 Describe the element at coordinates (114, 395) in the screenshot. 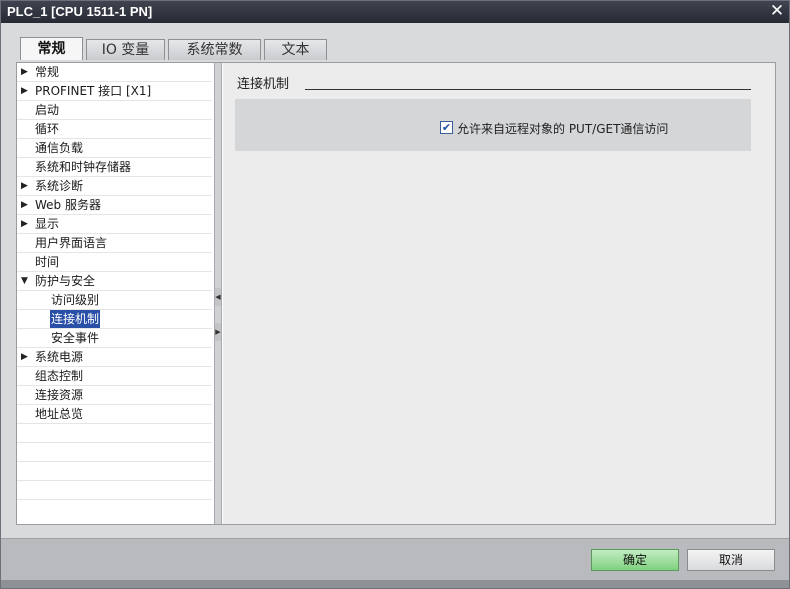

I see `tree-item-connection-resources: 连接资源` at that location.